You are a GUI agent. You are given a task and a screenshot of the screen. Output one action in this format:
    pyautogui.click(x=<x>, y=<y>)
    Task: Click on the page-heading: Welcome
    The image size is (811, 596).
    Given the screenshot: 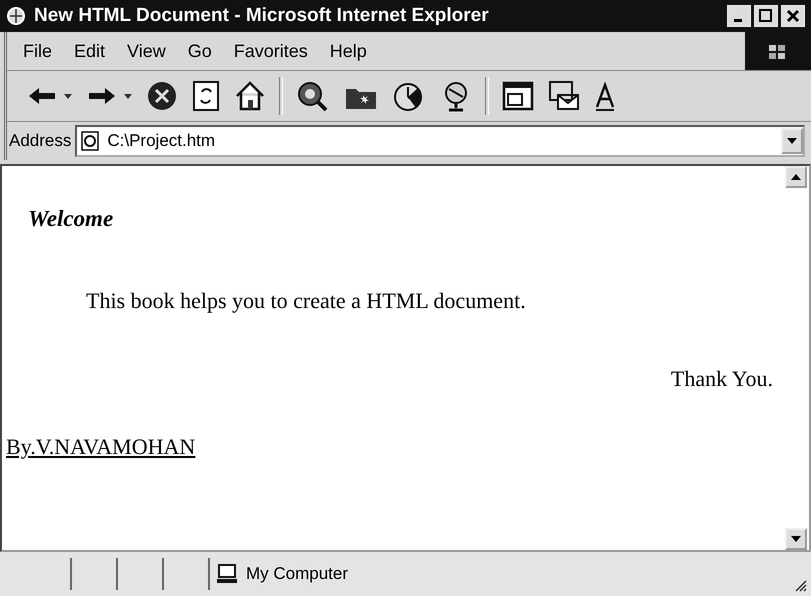 What is the action you would take?
    pyautogui.click(x=70, y=219)
    